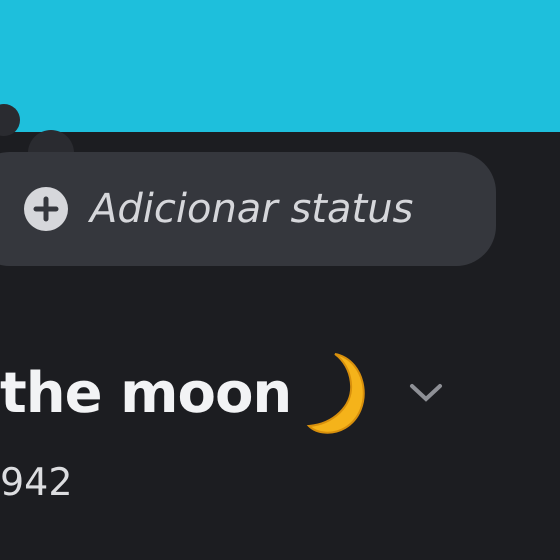 Image resolution: width=560 pixels, height=560 pixels. Describe the element at coordinates (426, 393) in the screenshot. I see `chevron-down-icon` at that location.